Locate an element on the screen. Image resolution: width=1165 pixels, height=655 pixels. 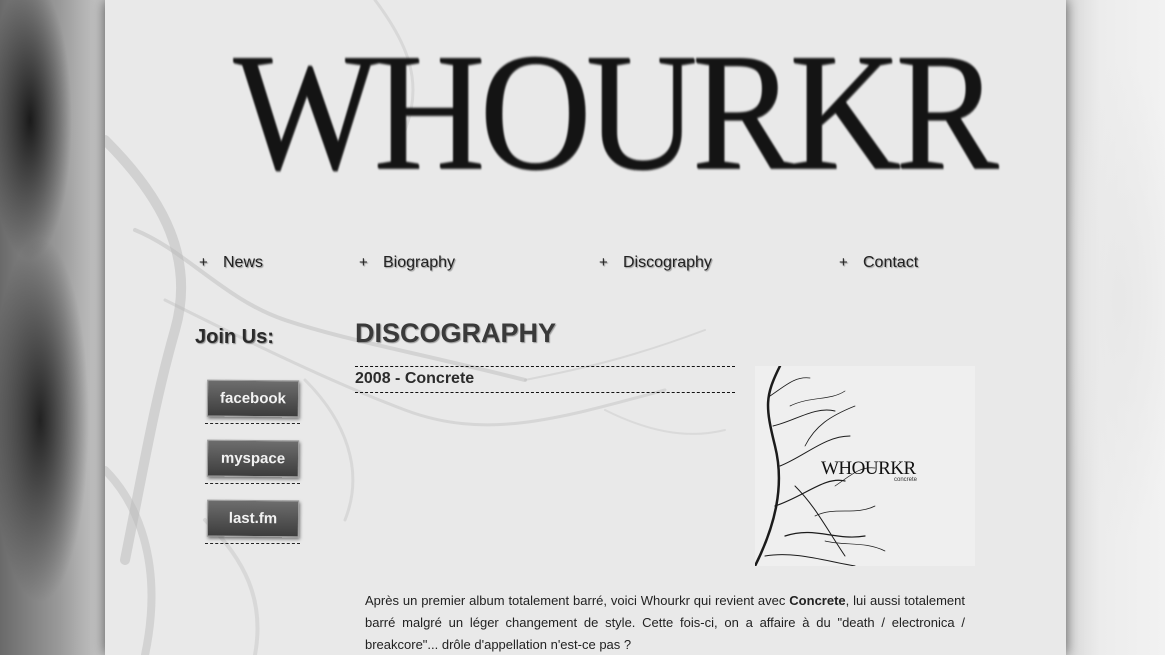
facebook-button: facebook is located at coordinates (253, 398).